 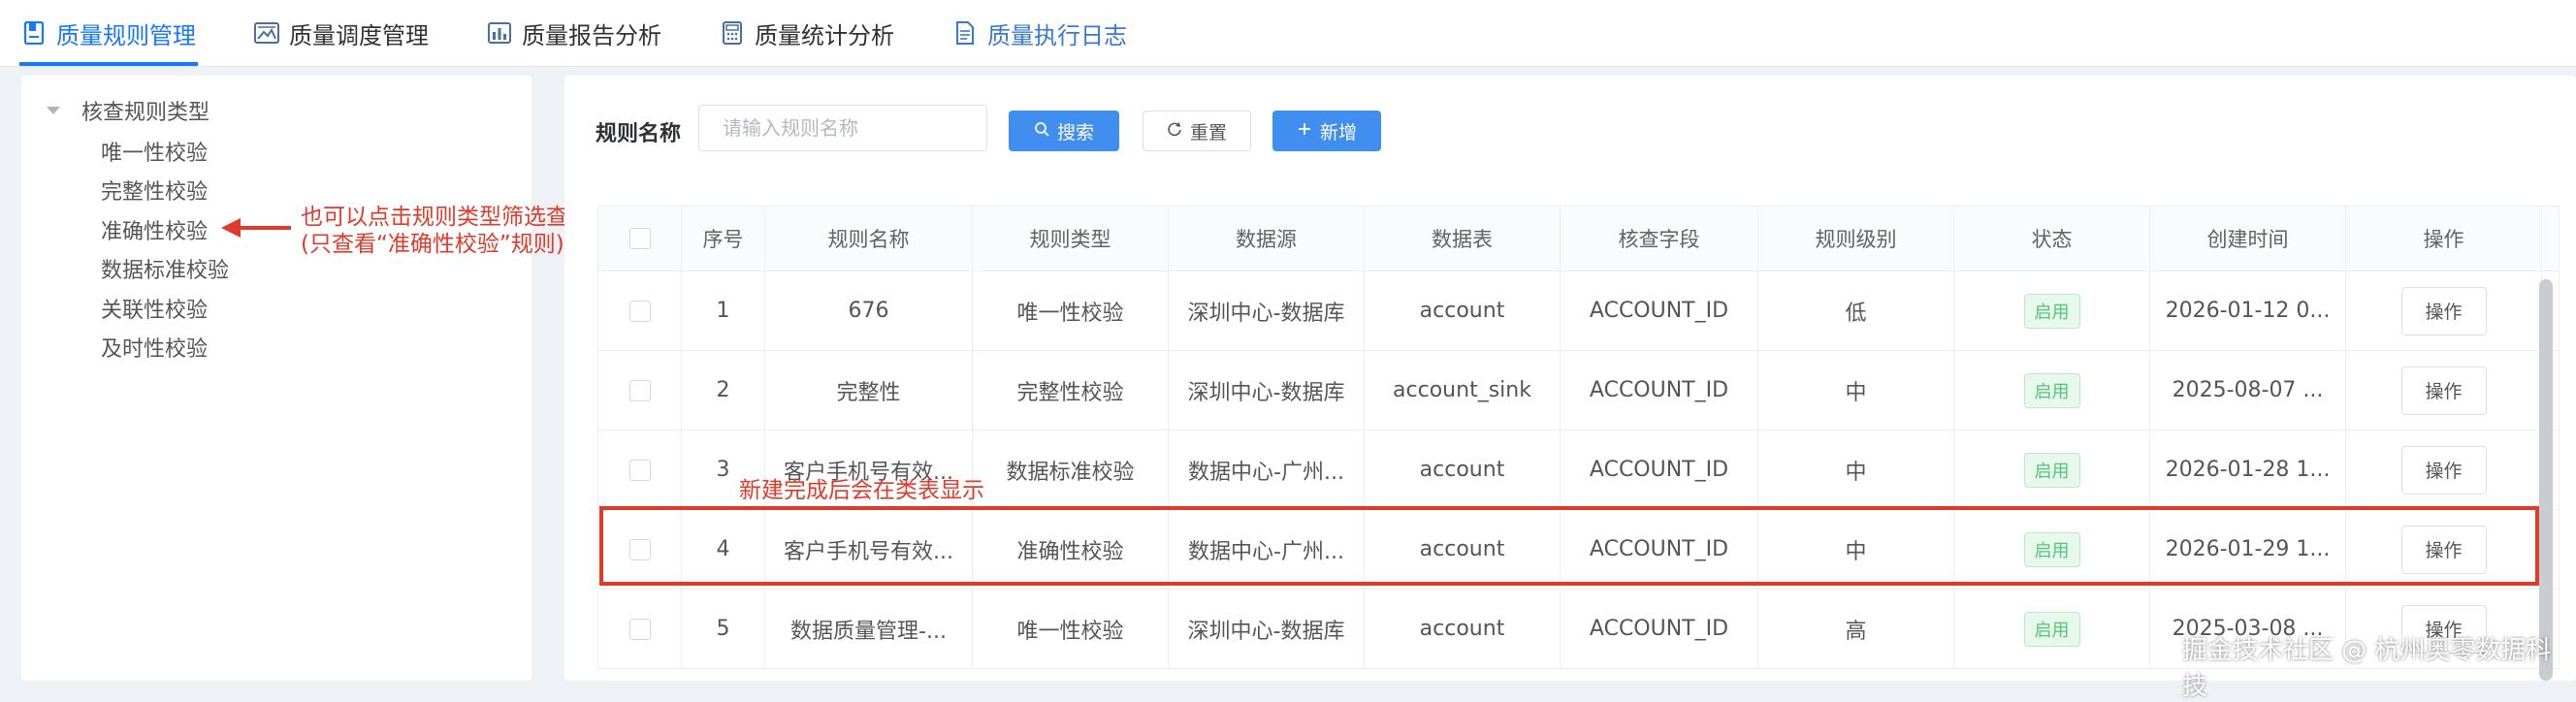 What do you see at coordinates (1064, 131) in the screenshot?
I see `search-button: 搜索` at bounding box center [1064, 131].